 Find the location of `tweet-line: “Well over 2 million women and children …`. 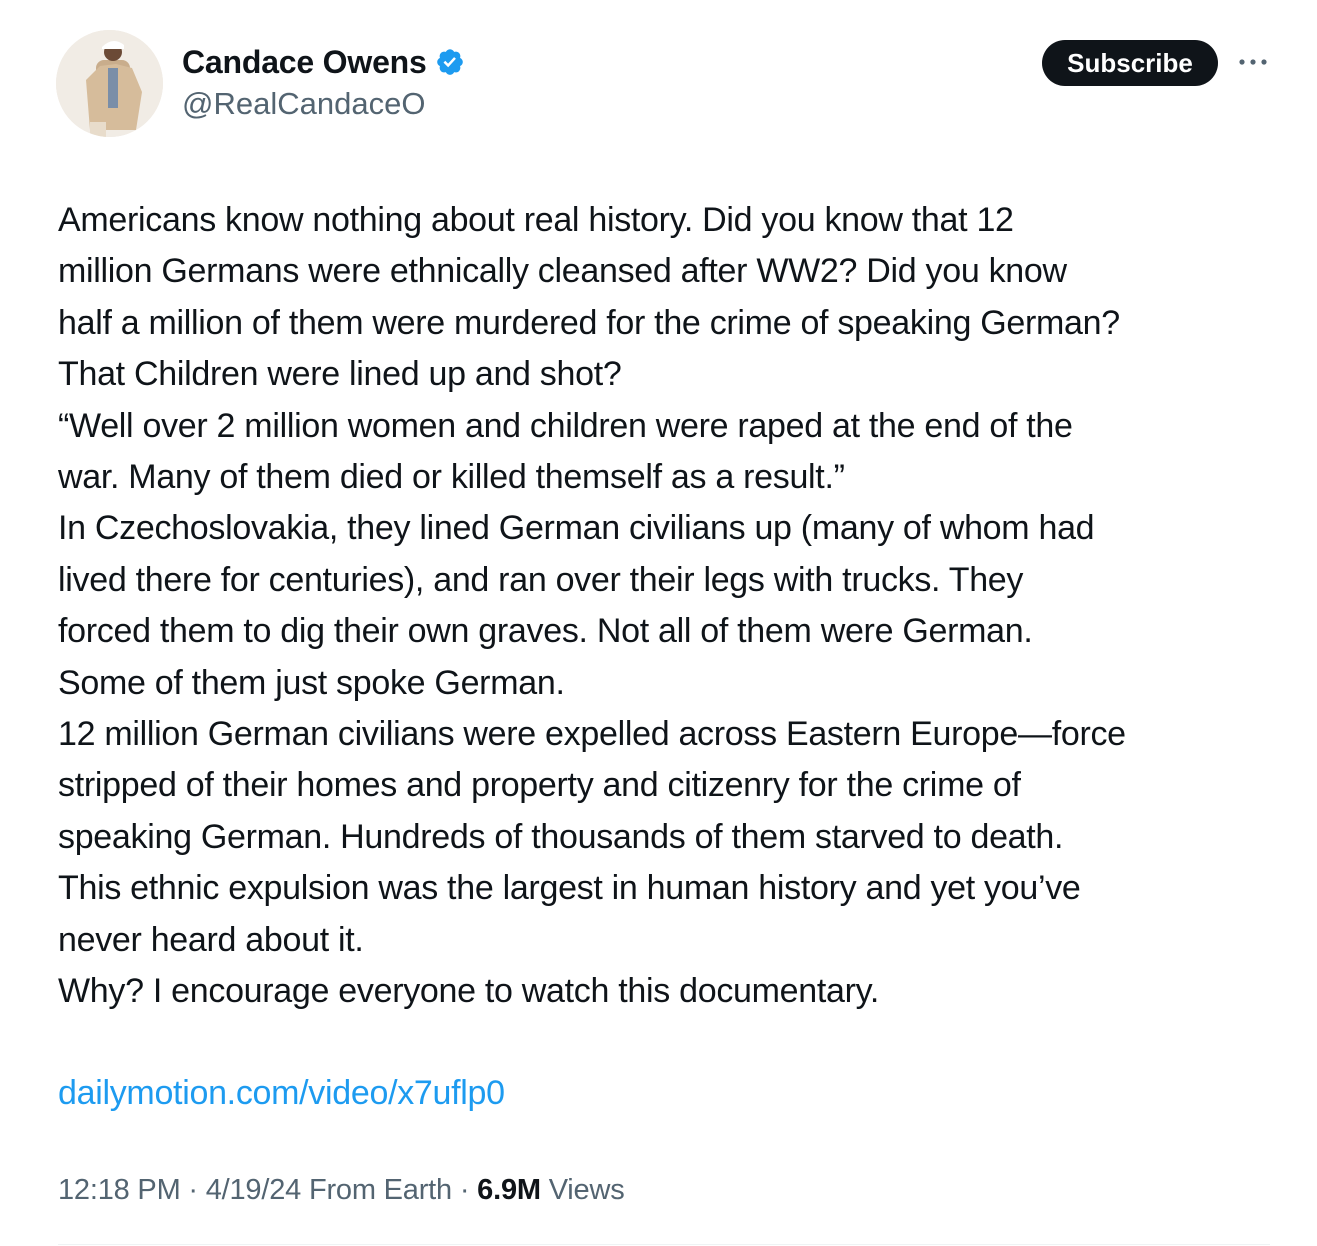

tweet-line: “Well over 2 million women and children … is located at coordinates (565, 425).